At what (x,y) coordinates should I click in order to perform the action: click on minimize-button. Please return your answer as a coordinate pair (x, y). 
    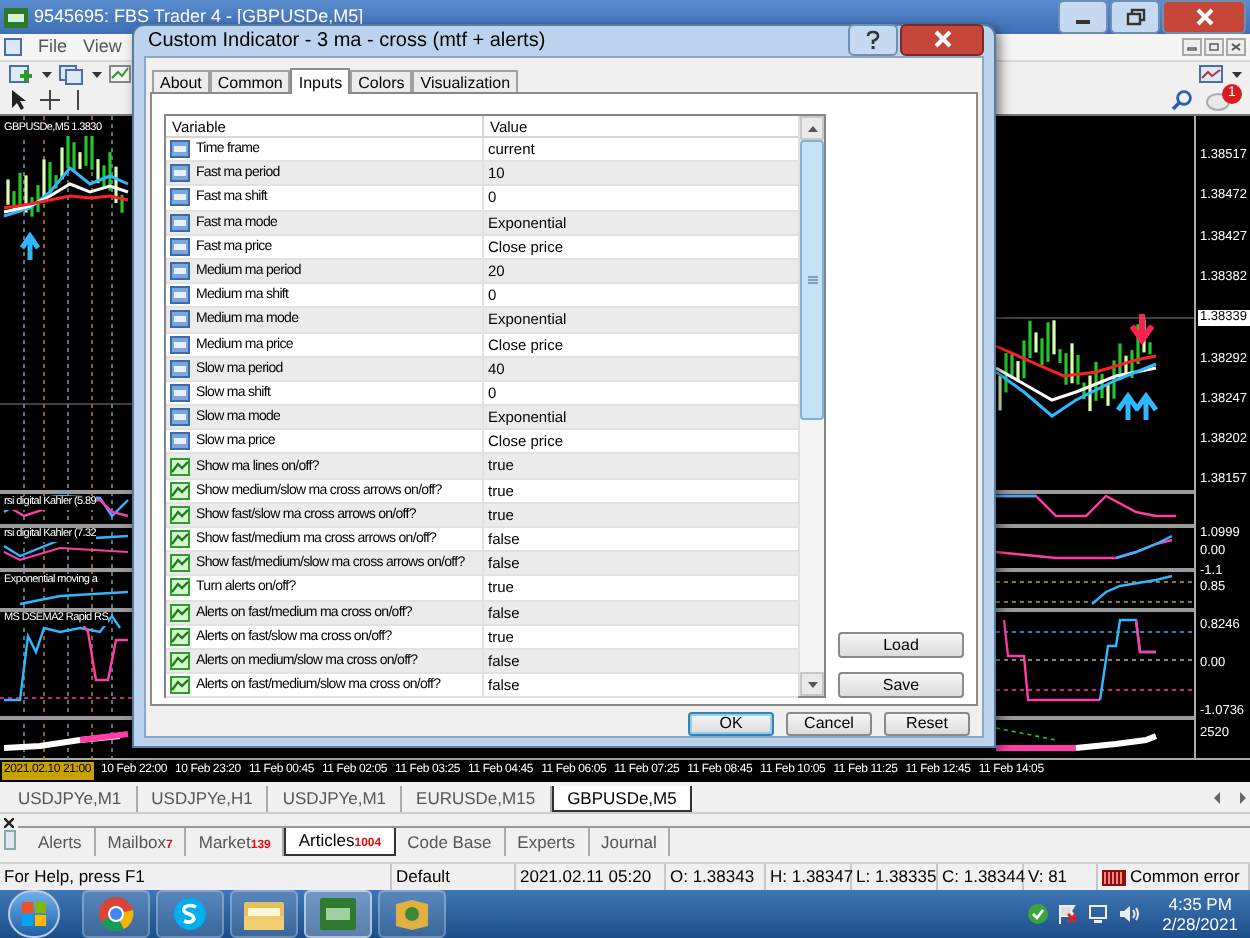
    Looking at the image, I should click on (1083, 17).